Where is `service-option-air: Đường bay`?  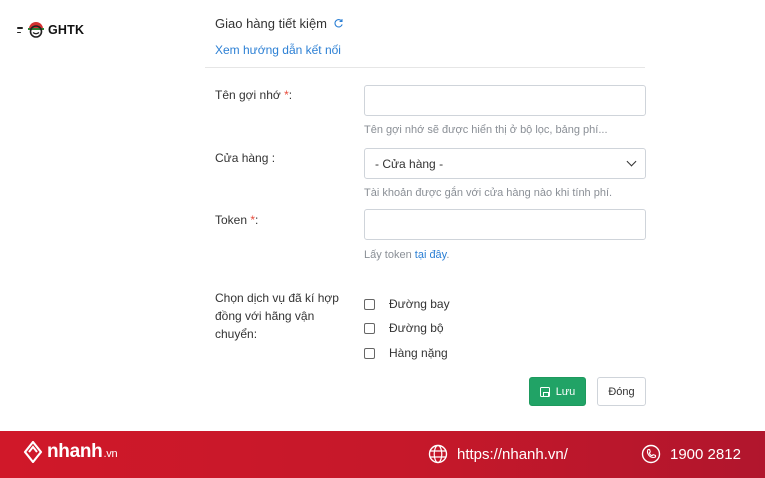 service-option-air: Đường bay is located at coordinates (407, 304).